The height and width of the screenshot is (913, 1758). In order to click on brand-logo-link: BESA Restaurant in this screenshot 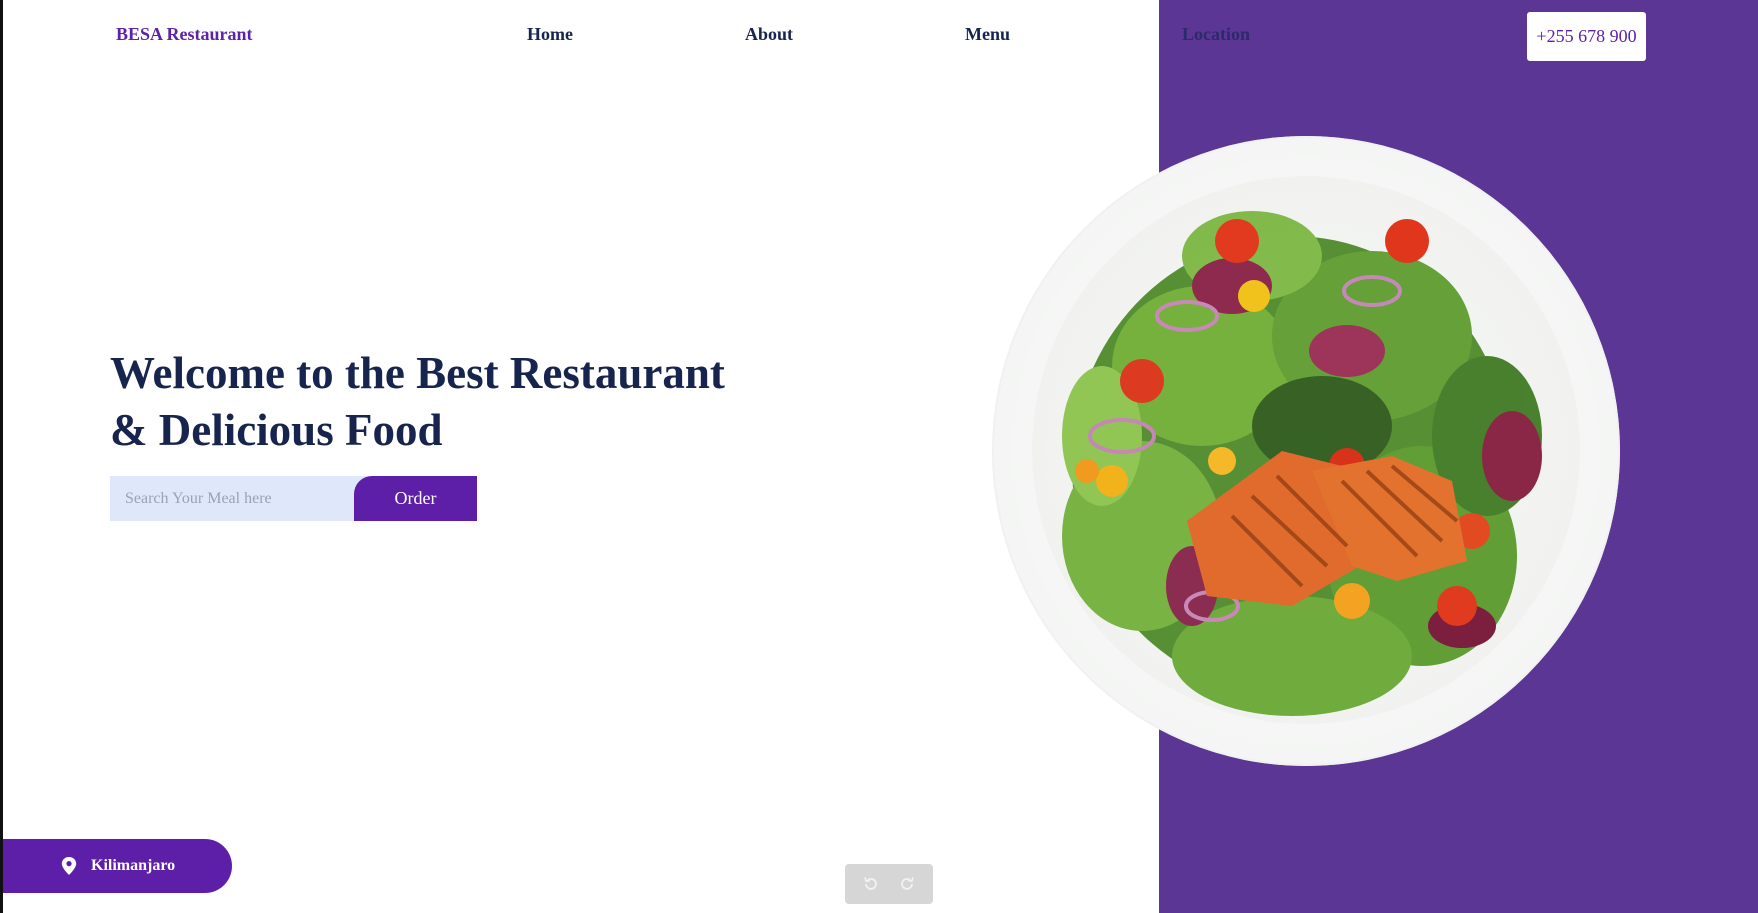, I will do `click(184, 34)`.